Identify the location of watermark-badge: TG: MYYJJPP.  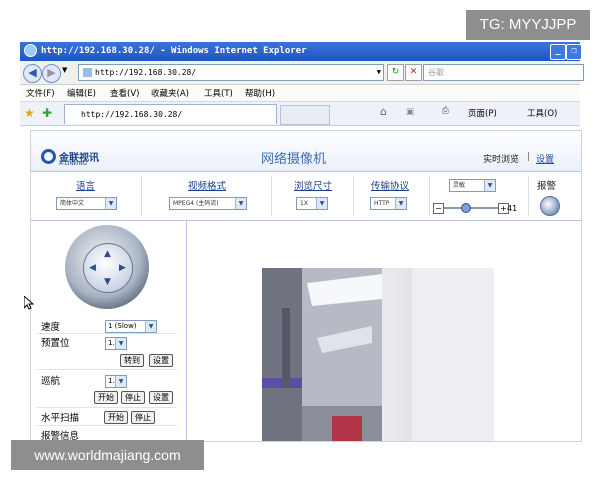
(528, 25).